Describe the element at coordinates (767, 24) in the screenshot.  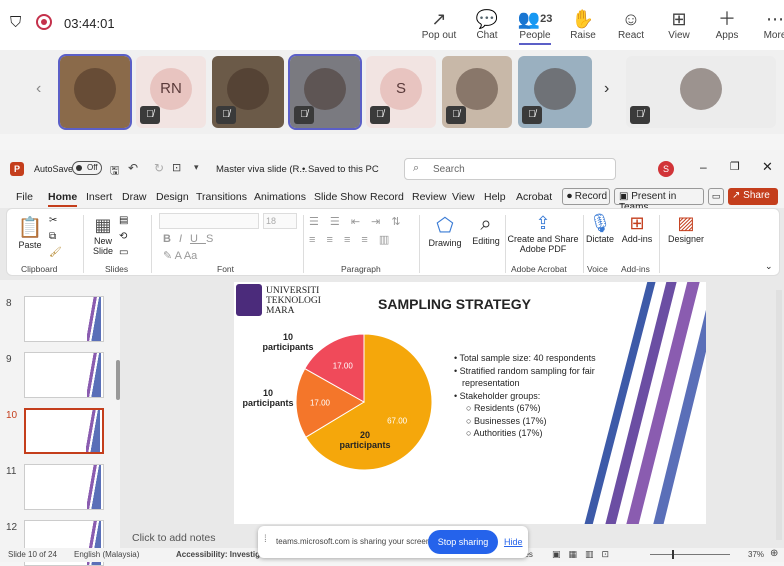
I see `toolbar-more-button: ⋯ More` at that location.